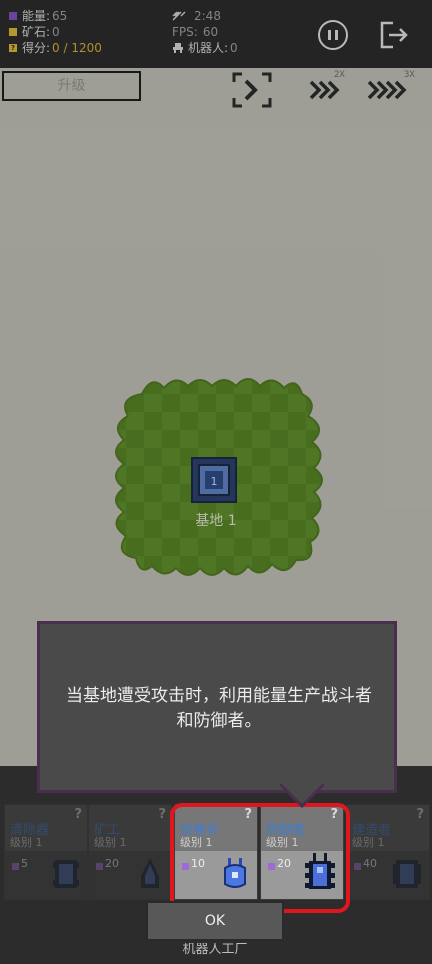  Describe the element at coordinates (46, 875) in the screenshot. I see `unit-cost: 5` at that location.